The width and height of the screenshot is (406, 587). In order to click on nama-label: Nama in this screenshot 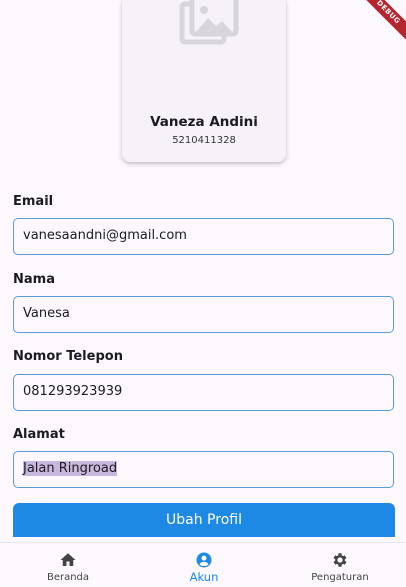, I will do `click(34, 279)`.